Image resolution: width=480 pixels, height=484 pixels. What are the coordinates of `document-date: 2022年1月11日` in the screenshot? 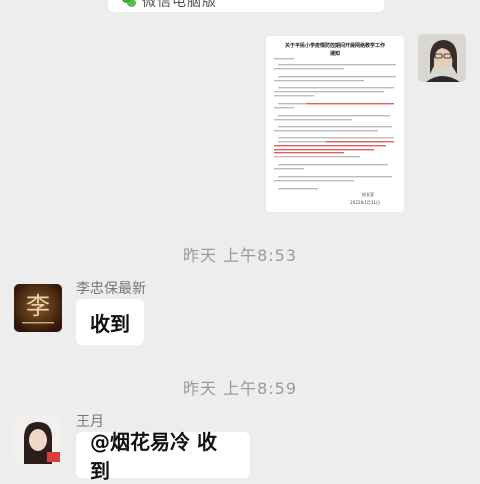 It's located at (365, 202).